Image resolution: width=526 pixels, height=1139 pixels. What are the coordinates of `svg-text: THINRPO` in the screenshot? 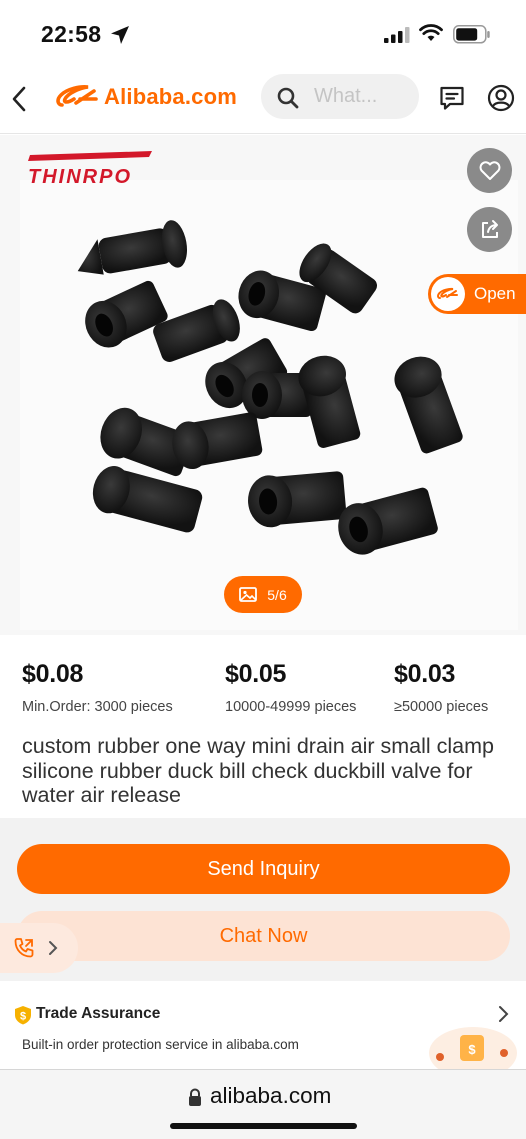 It's located at (80, 177).